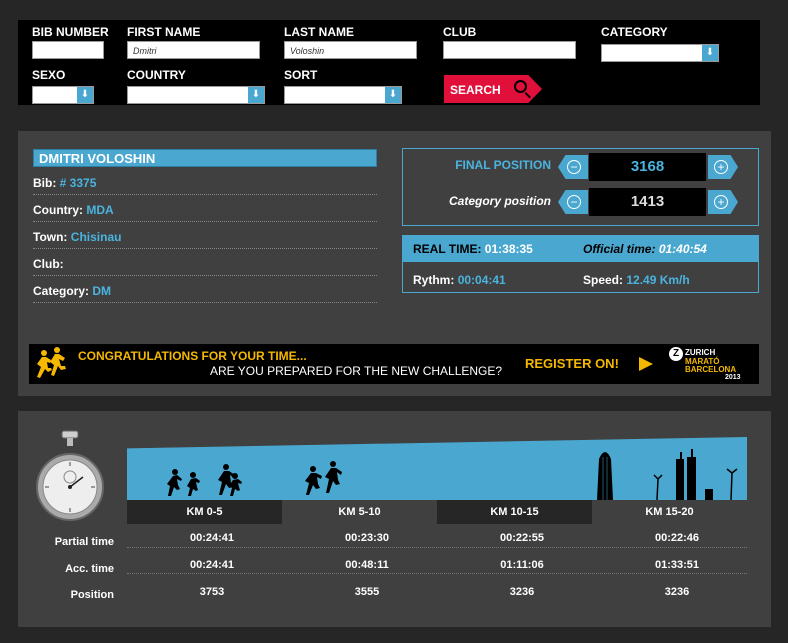 The height and width of the screenshot is (643, 788). Describe the element at coordinates (503, 165) in the screenshot. I see `final-position-label: FINAL POSITION` at that location.